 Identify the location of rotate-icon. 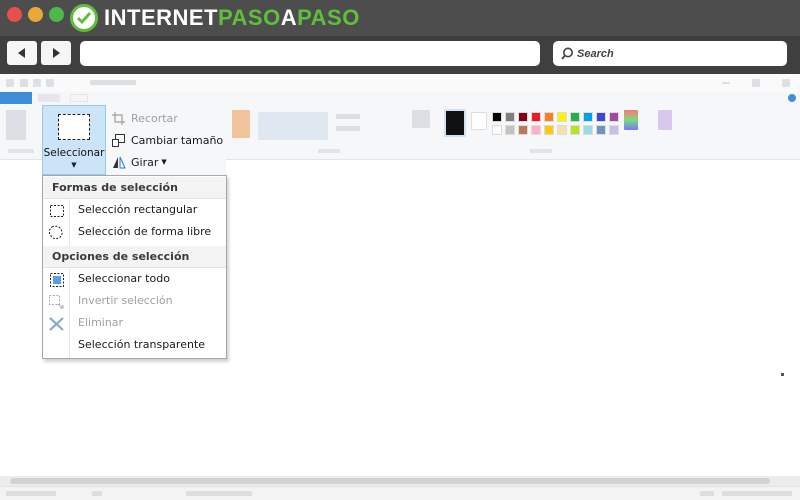
(118, 162).